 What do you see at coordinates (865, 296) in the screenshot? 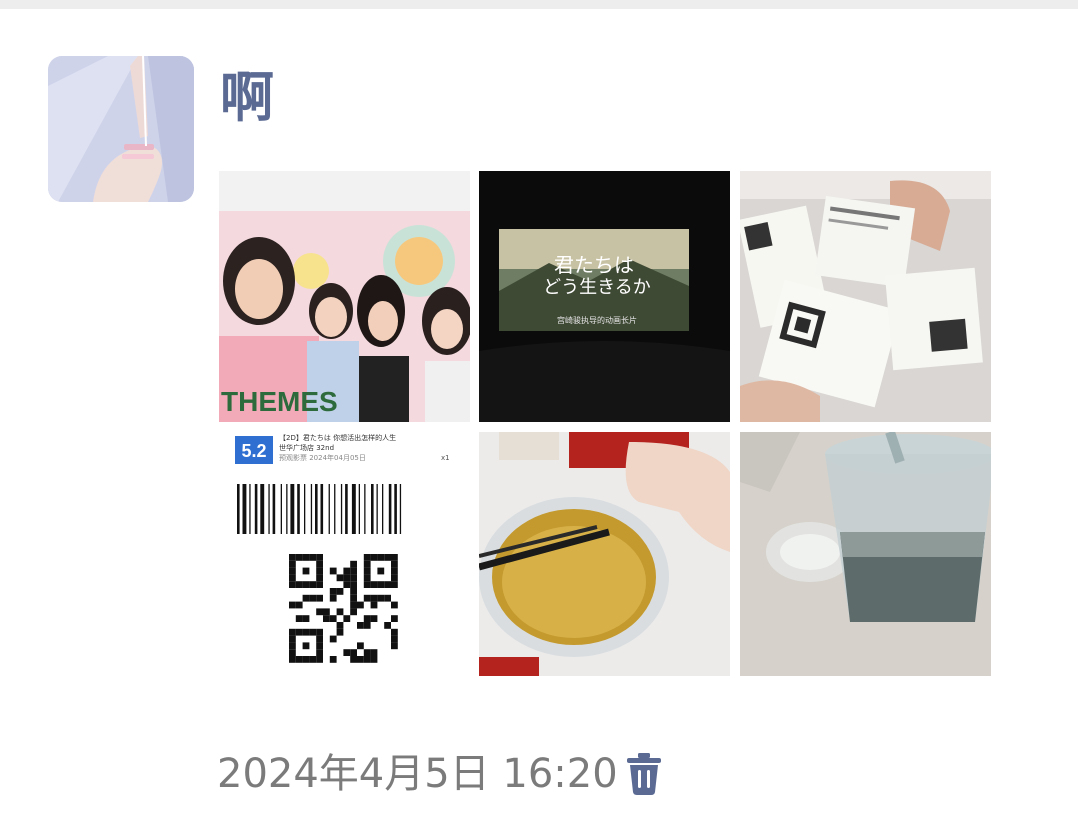
I see `photo-tickets` at bounding box center [865, 296].